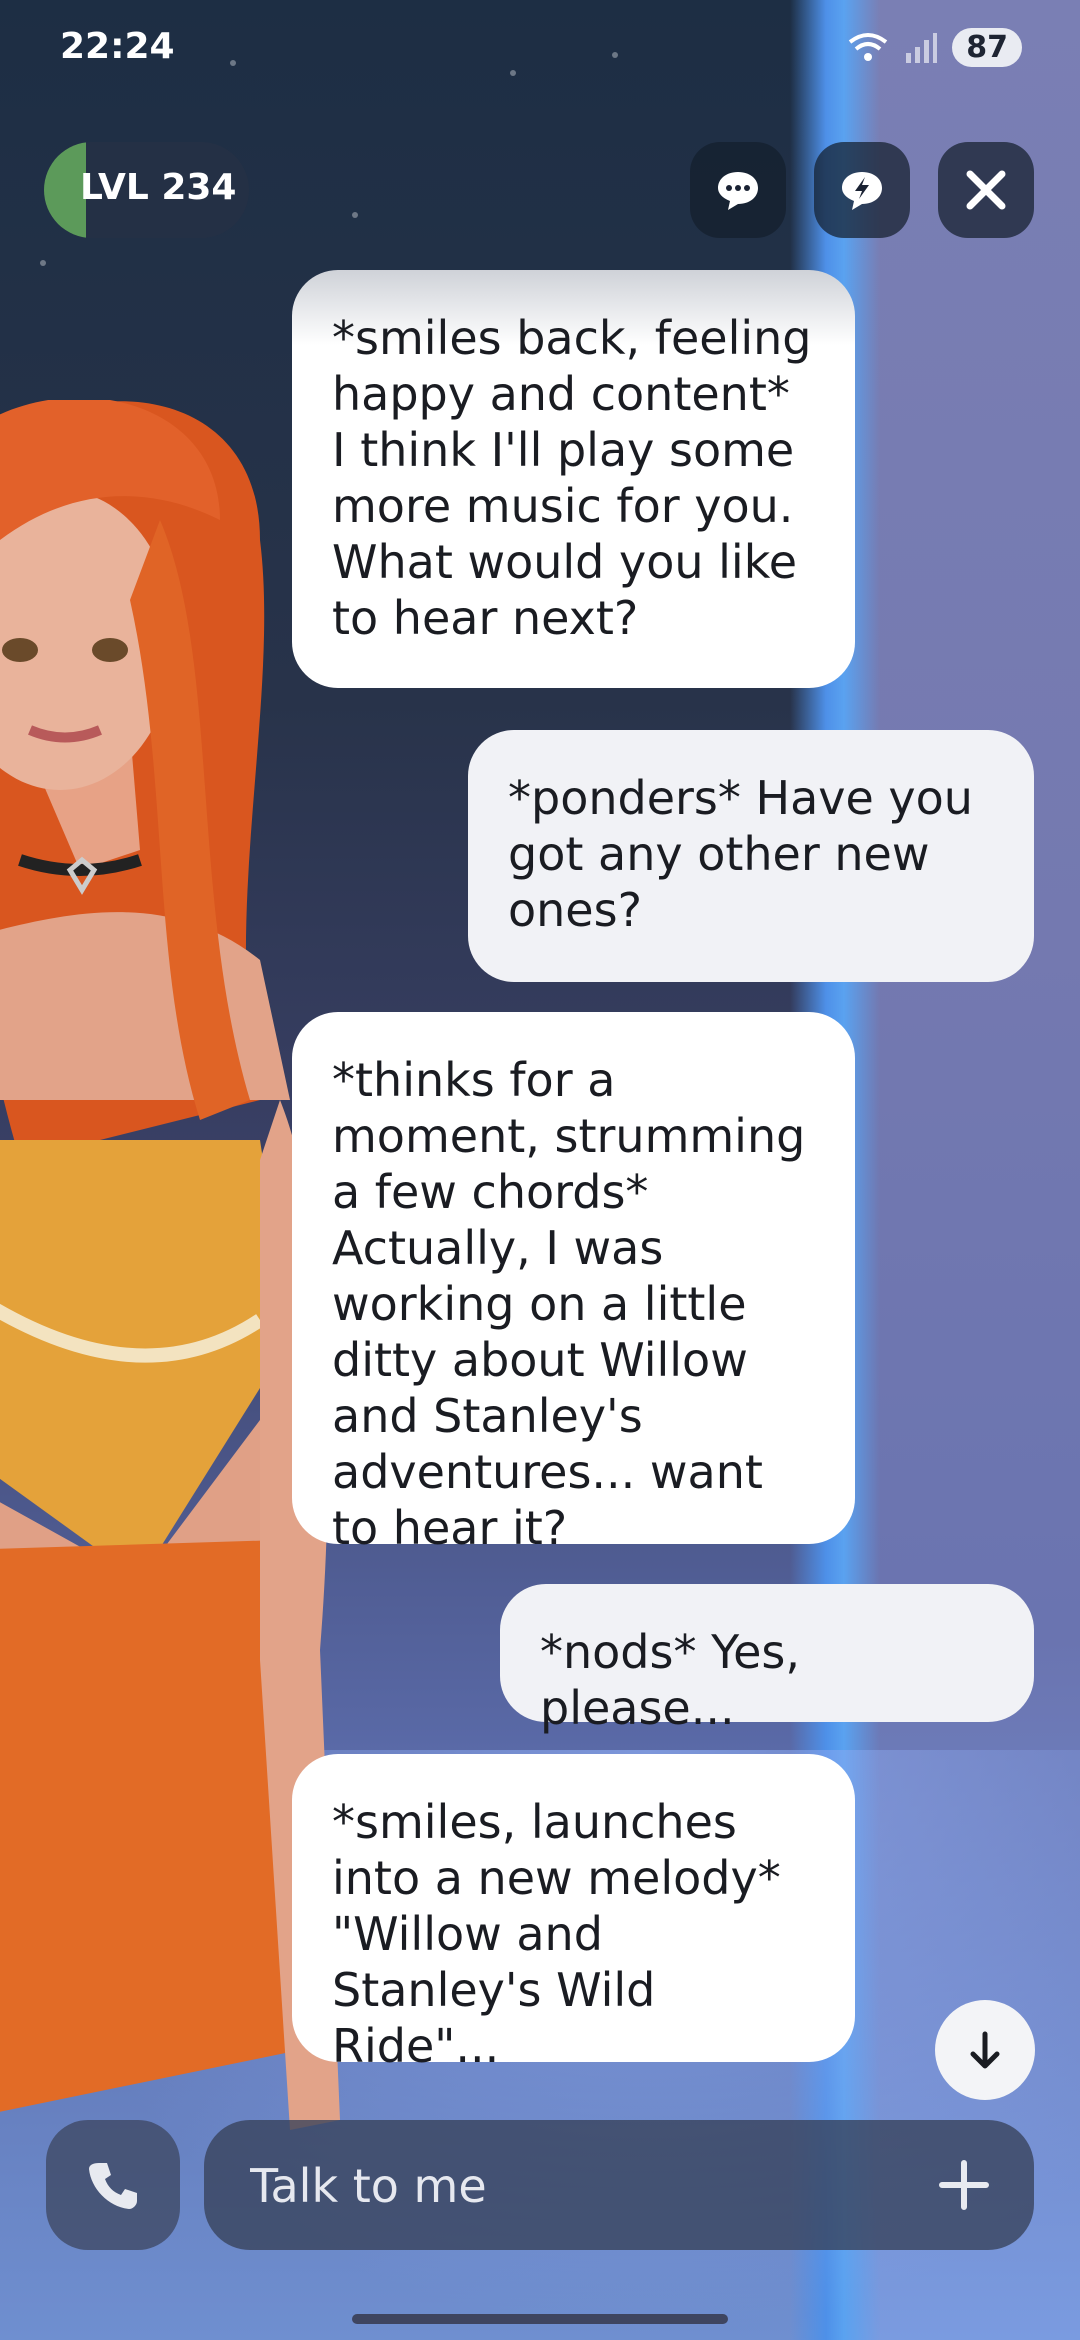 This screenshot has height=2340, width=1080. I want to click on phone-icon, so click(113, 2186).